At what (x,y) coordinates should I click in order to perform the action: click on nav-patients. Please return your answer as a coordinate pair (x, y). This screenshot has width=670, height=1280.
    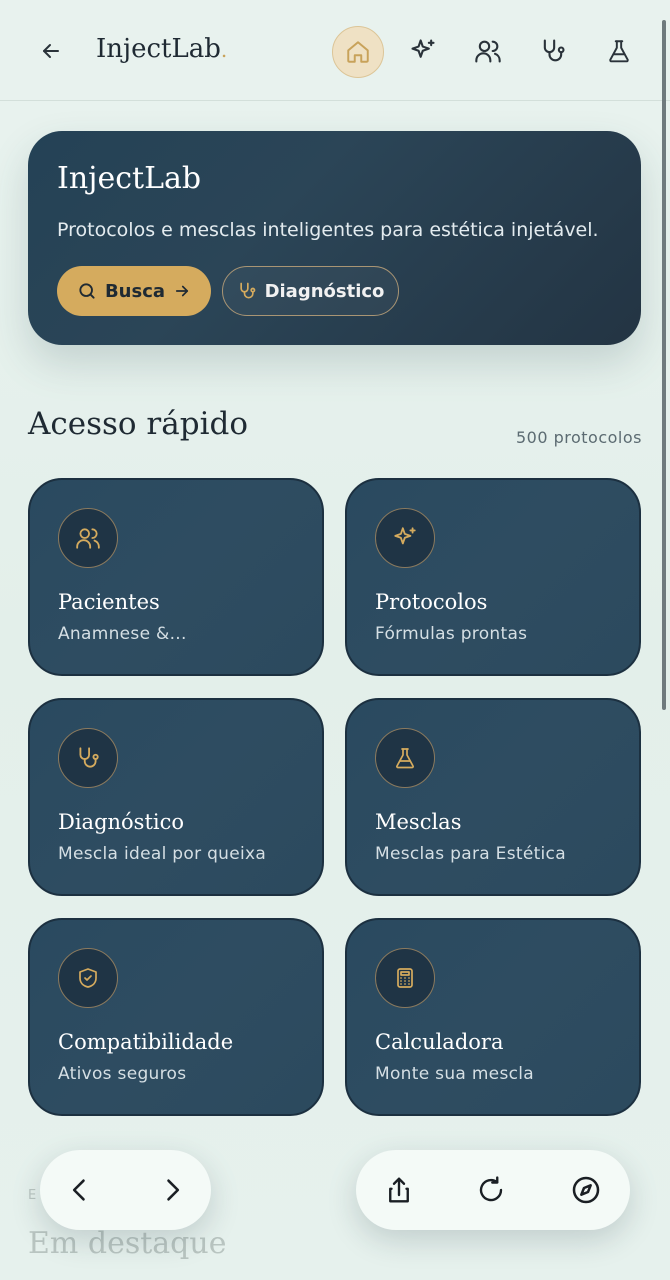
    Looking at the image, I should click on (488, 51).